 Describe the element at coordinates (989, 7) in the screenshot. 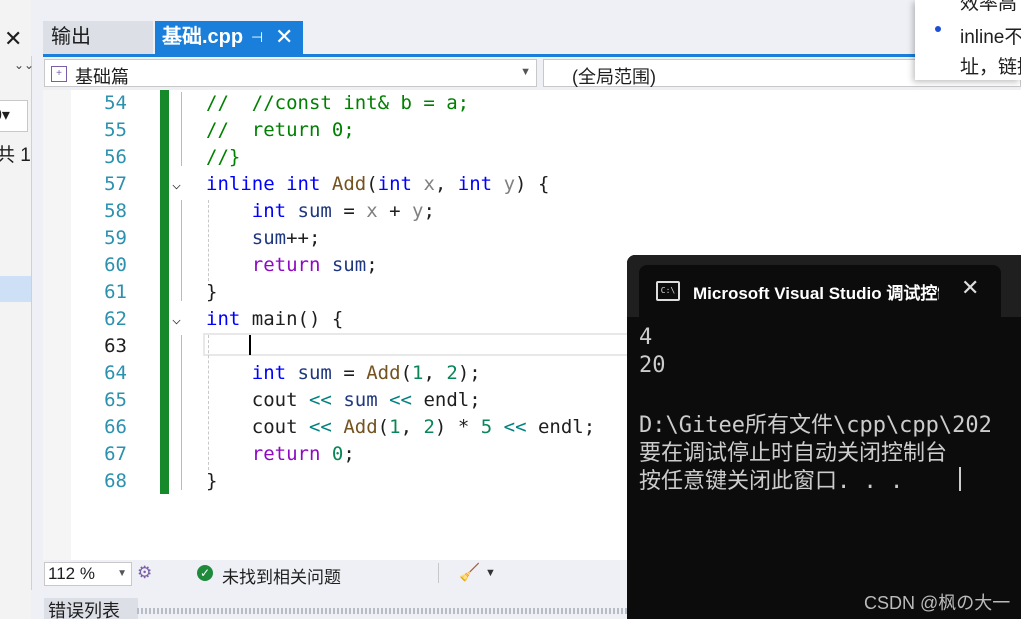

I see `popup-text: 效率高` at that location.